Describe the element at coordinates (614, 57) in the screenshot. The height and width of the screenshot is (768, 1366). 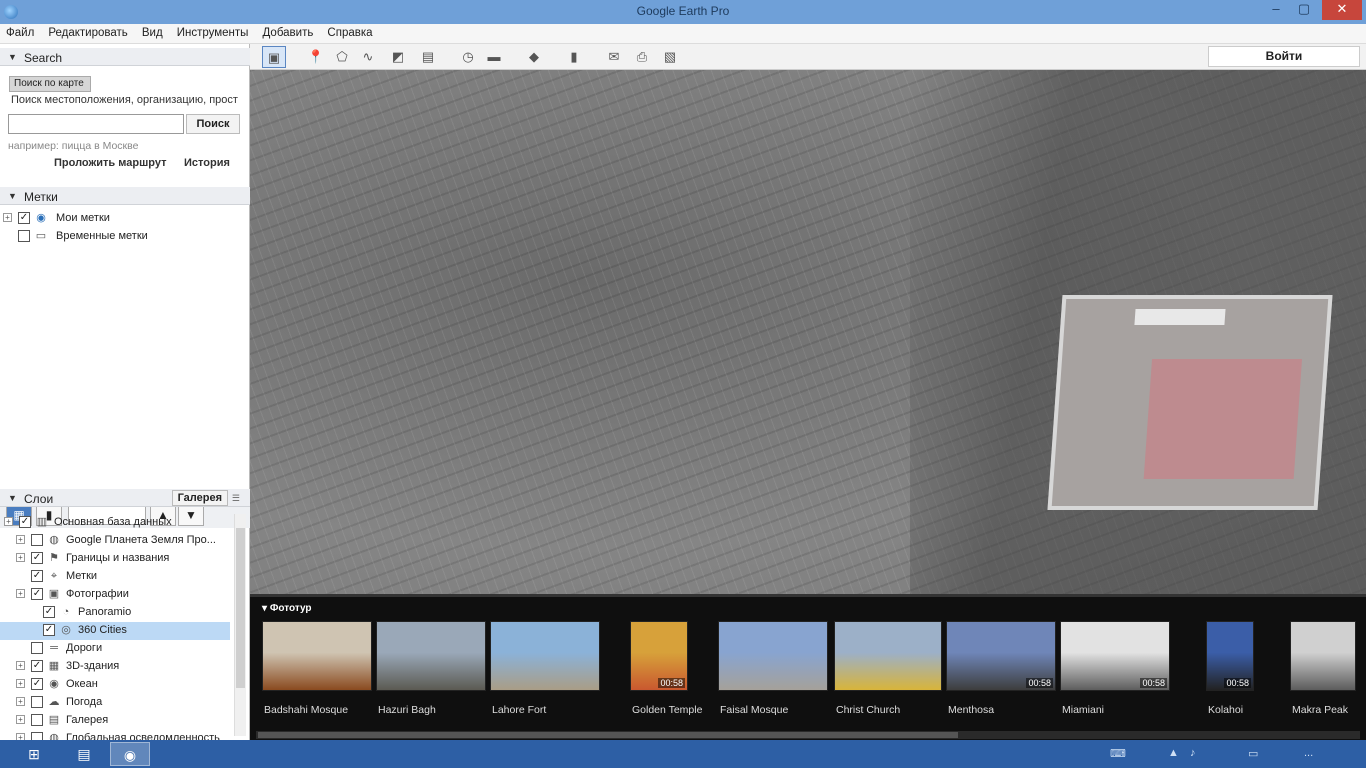
I see `email-button: ✉` at that location.